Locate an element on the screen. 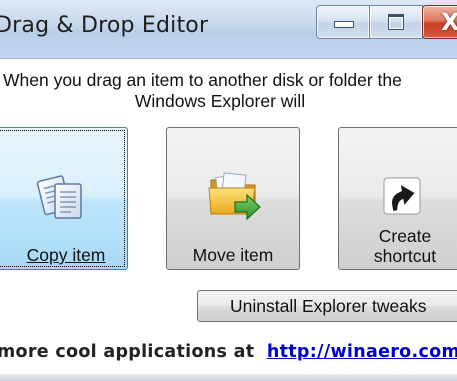 The width and height of the screenshot is (457, 381). maximize-icon is located at coordinates (396, 22).